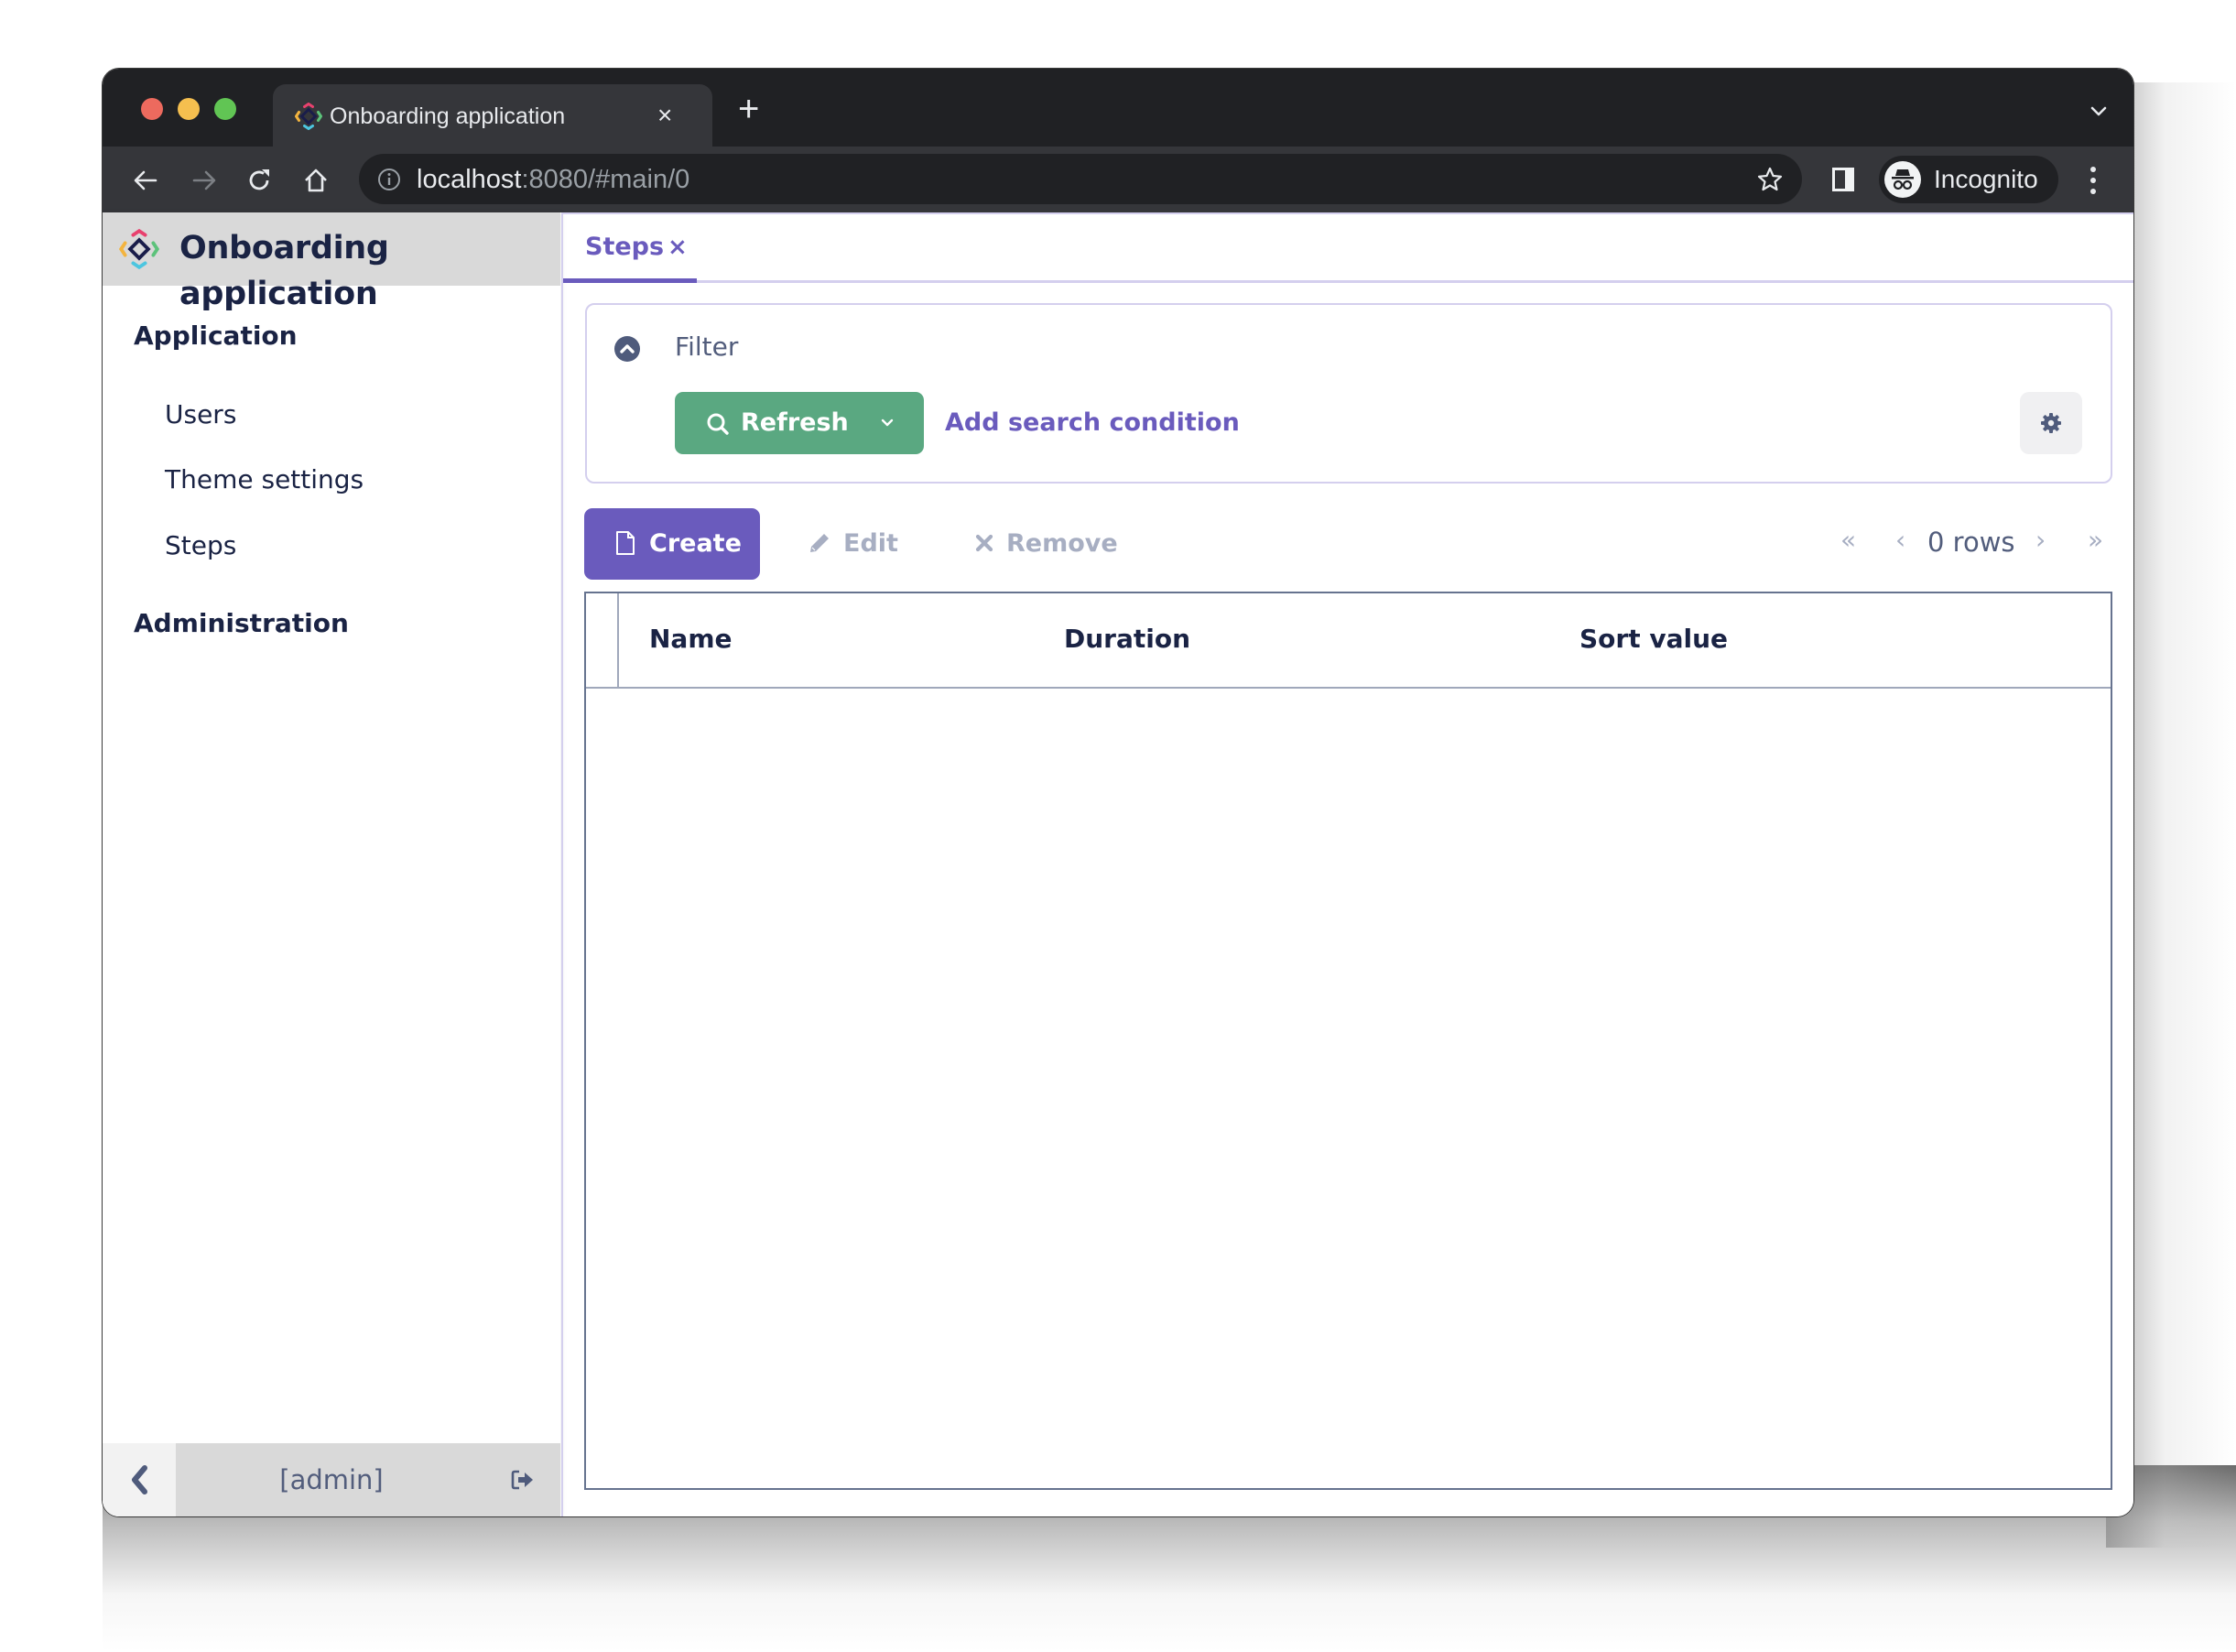  Describe the element at coordinates (1062, 543) in the screenshot. I see `remove-label: Remove` at that location.